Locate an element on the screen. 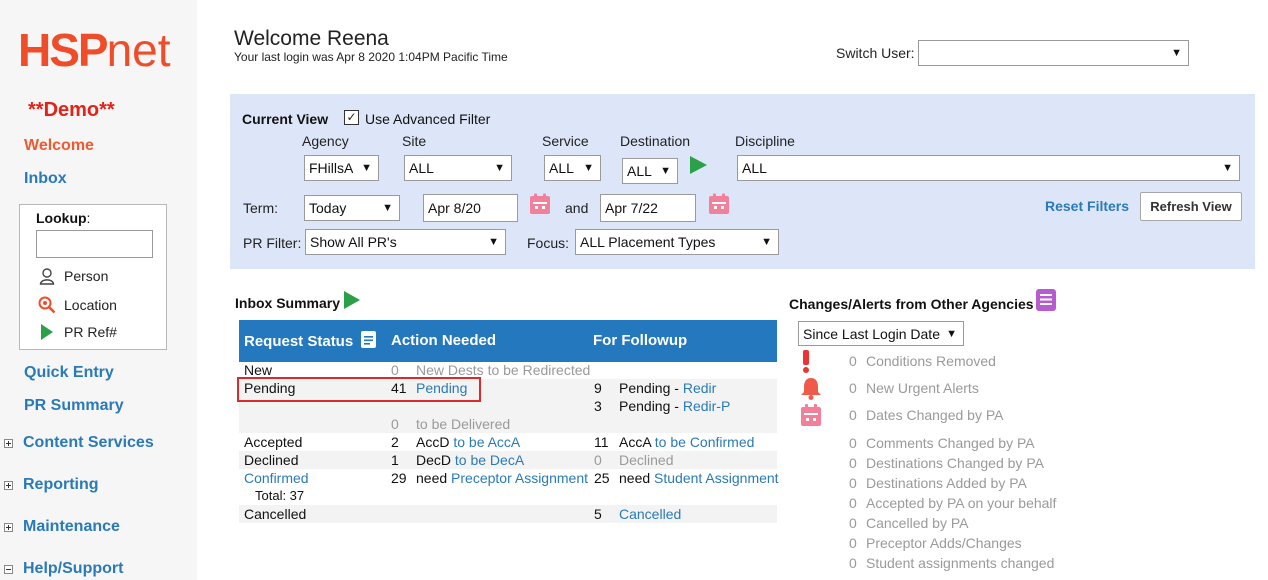  bell-icon is located at coordinates (811, 389).